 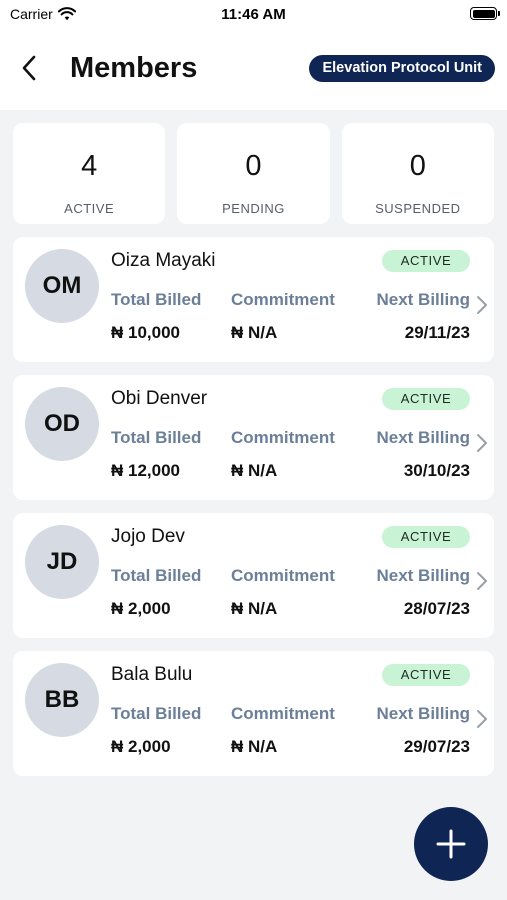 I want to click on clock: 11:46 AM, so click(x=253, y=14).